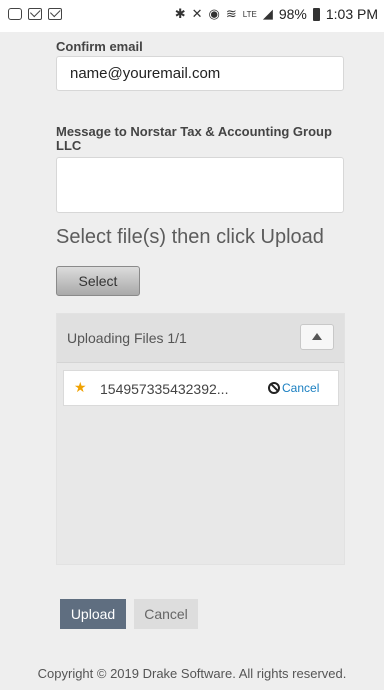 The width and height of the screenshot is (384, 690). I want to click on battery-level: 98%, so click(292, 14).